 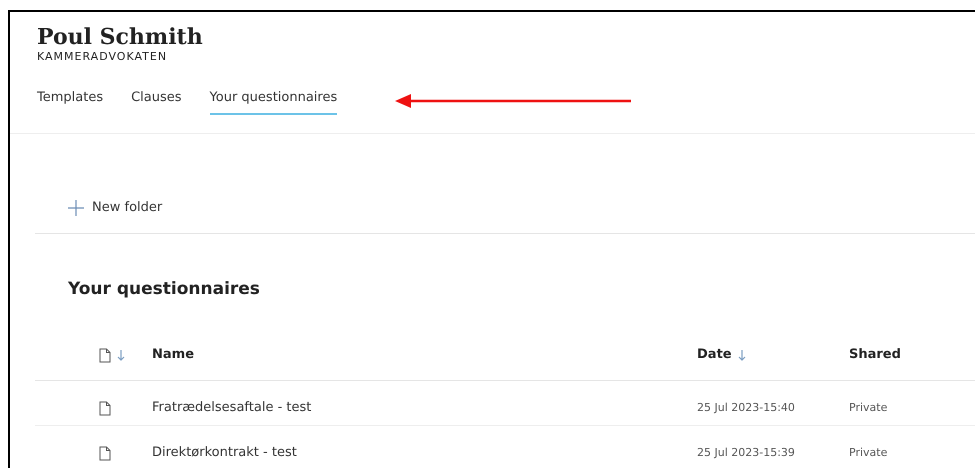 What do you see at coordinates (173, 355) in the screenshot?
I see `column-header: Name` at bounding box center [173, 355].